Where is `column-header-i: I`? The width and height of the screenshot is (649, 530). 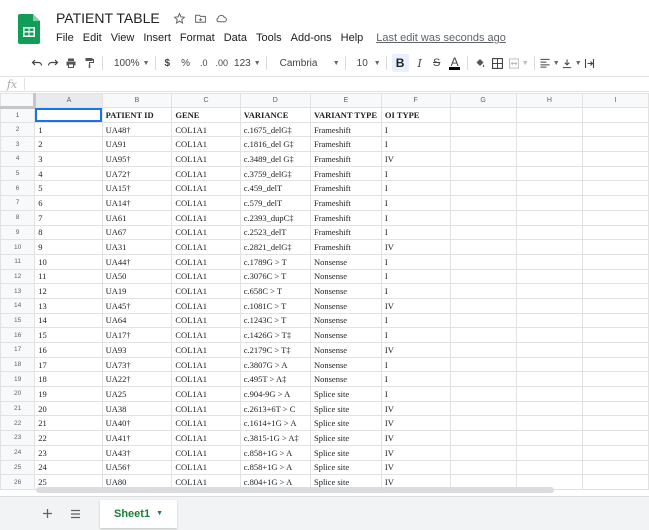
column-header-i: I is located at coordinates (615, 100).